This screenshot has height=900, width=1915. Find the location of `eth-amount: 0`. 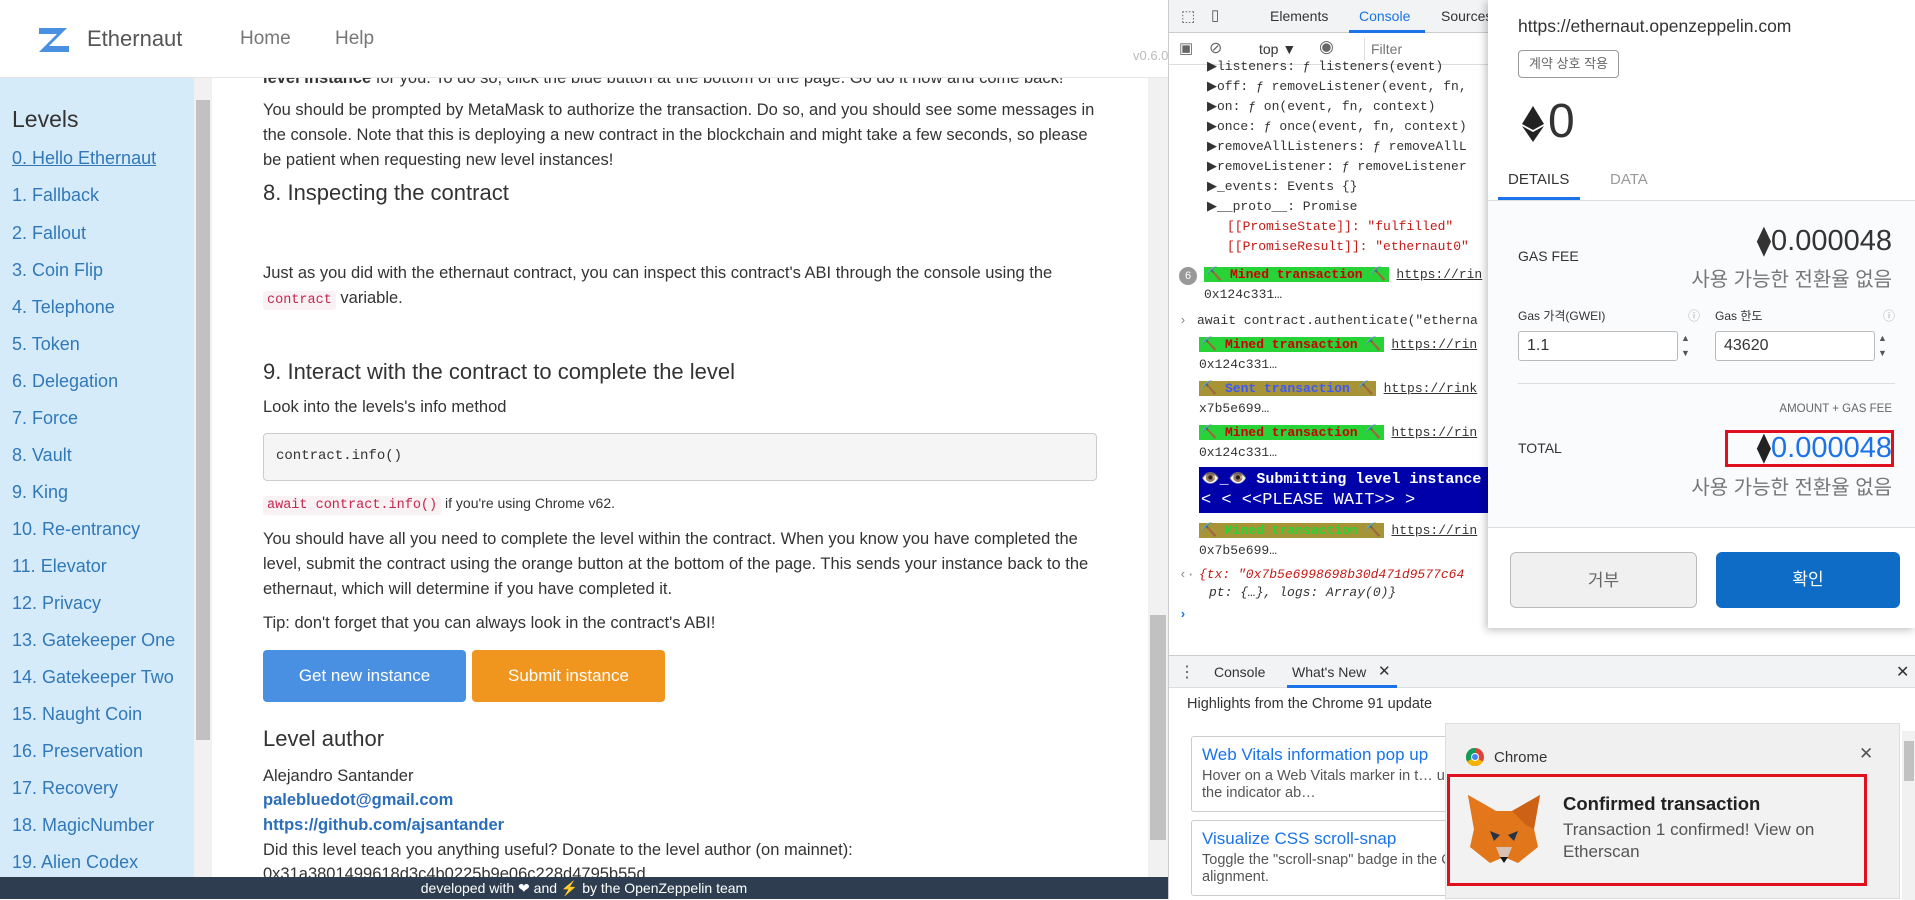

eth-amount: 0 is located at coordinates (1548, 121).